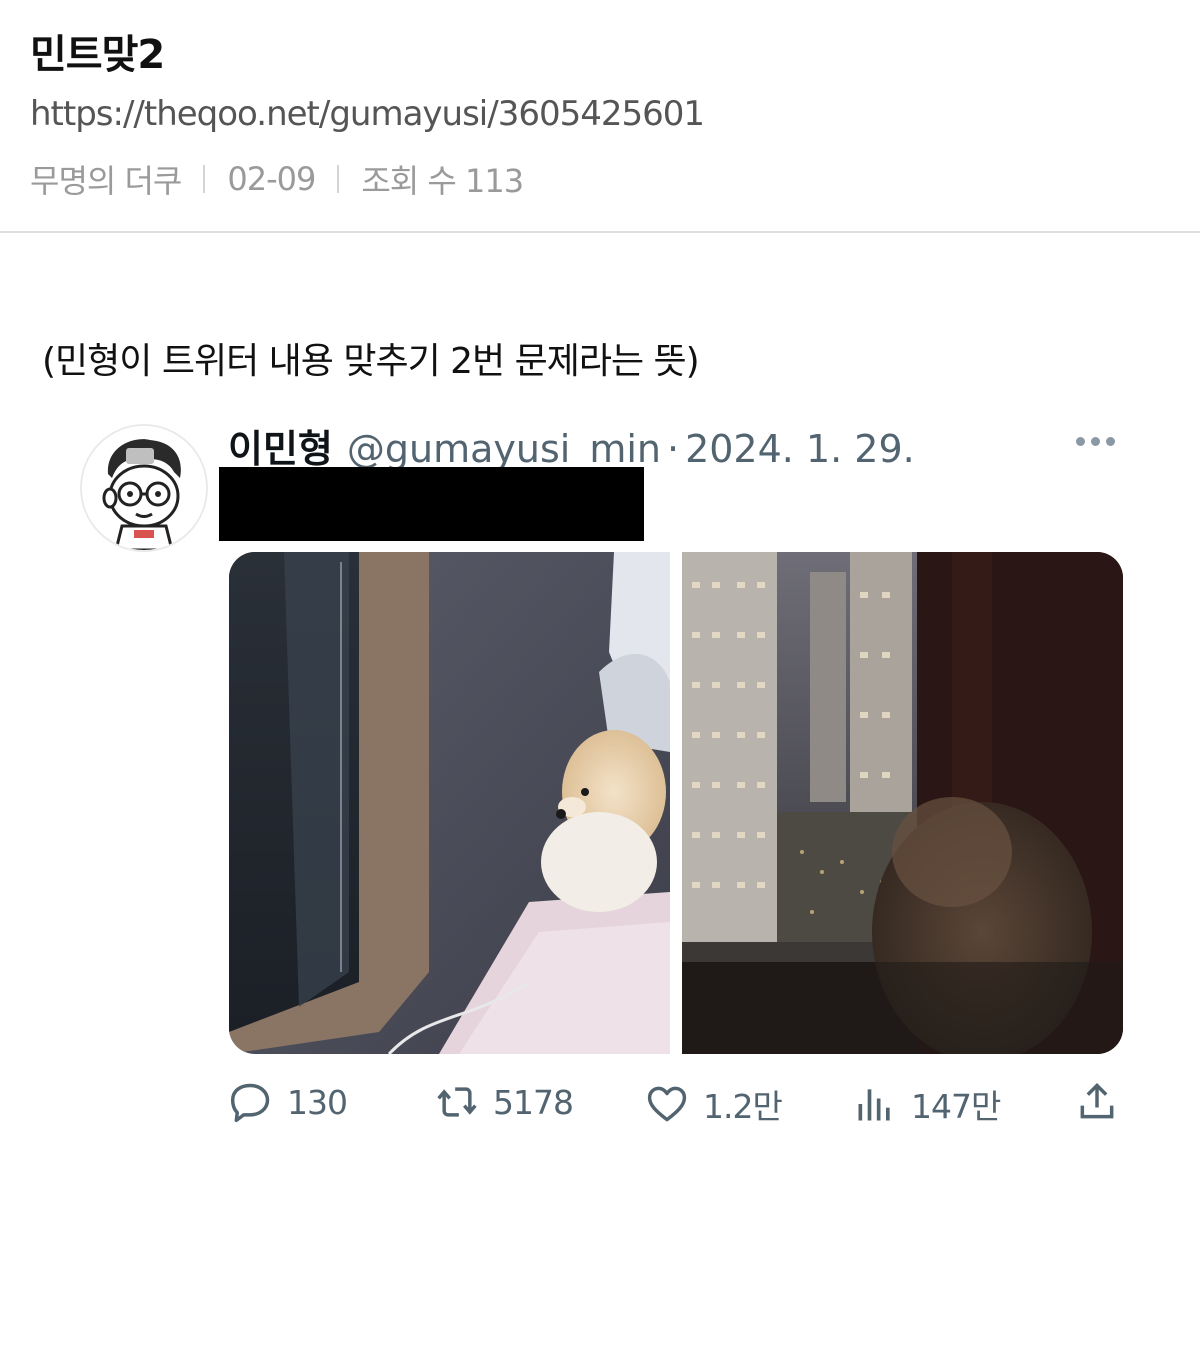 This screenshot has width=1200, height=1367. What do you see at coordinates (600, 232) in the screenshot?
I see `header-divider` at bounding box center [600, 232].